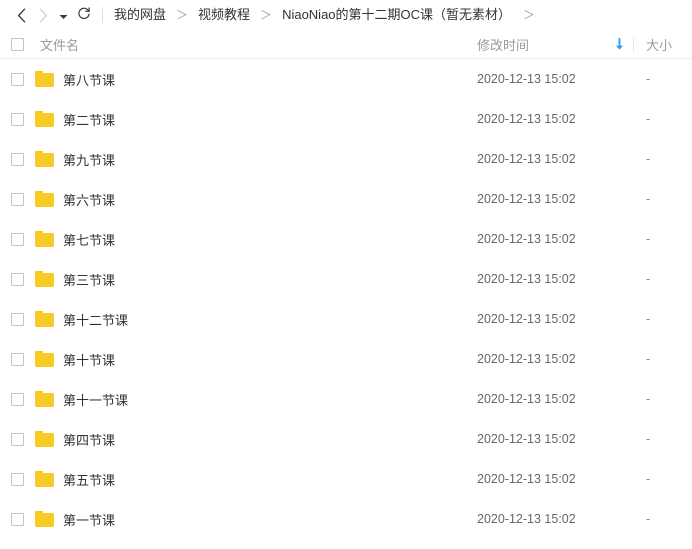  I want to click on file-name: 第三节课, so click(265, 279).